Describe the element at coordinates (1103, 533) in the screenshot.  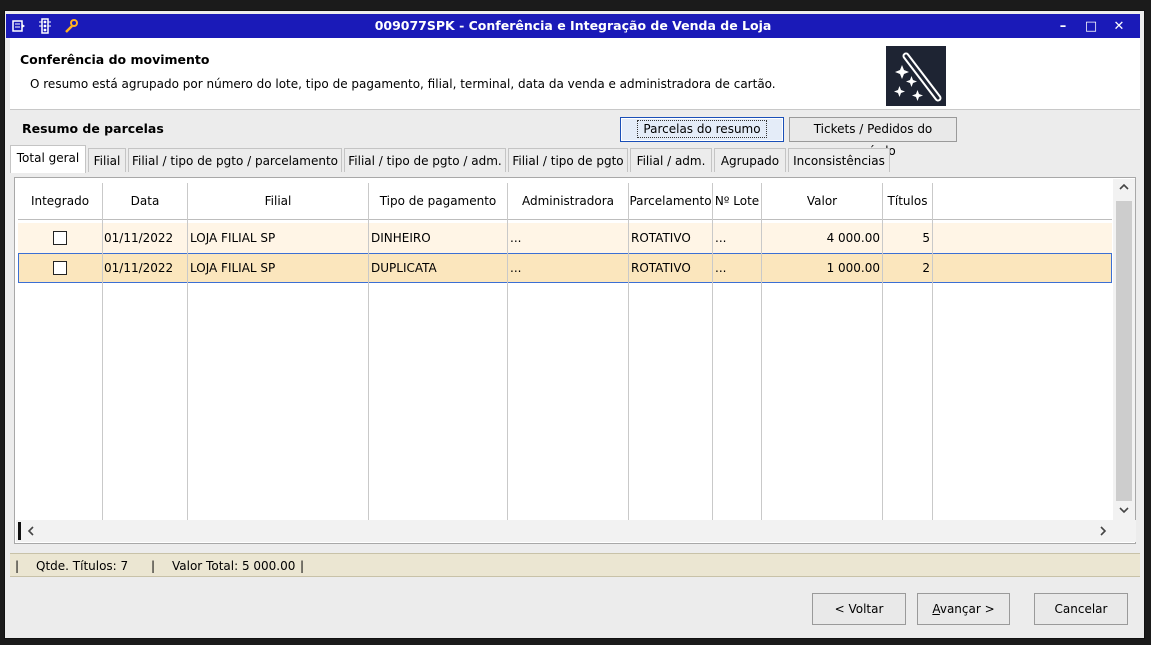
I see `scroll-right-icon` at that location.